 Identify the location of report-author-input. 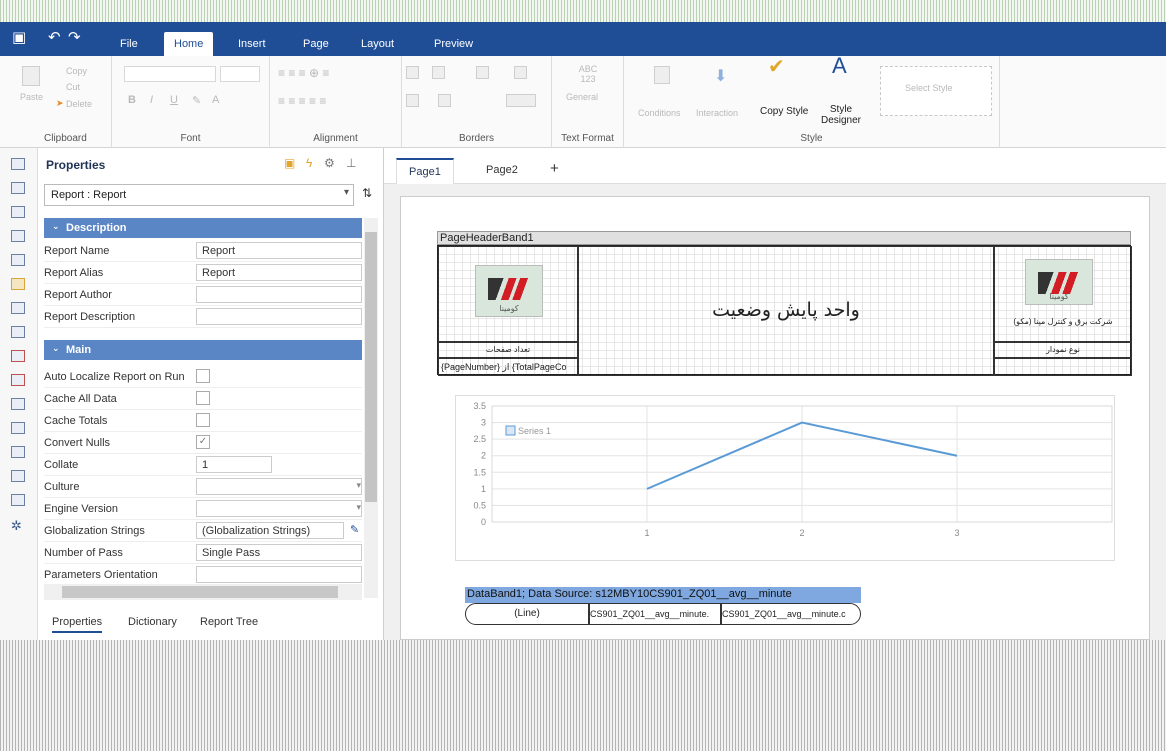
(279, 294).